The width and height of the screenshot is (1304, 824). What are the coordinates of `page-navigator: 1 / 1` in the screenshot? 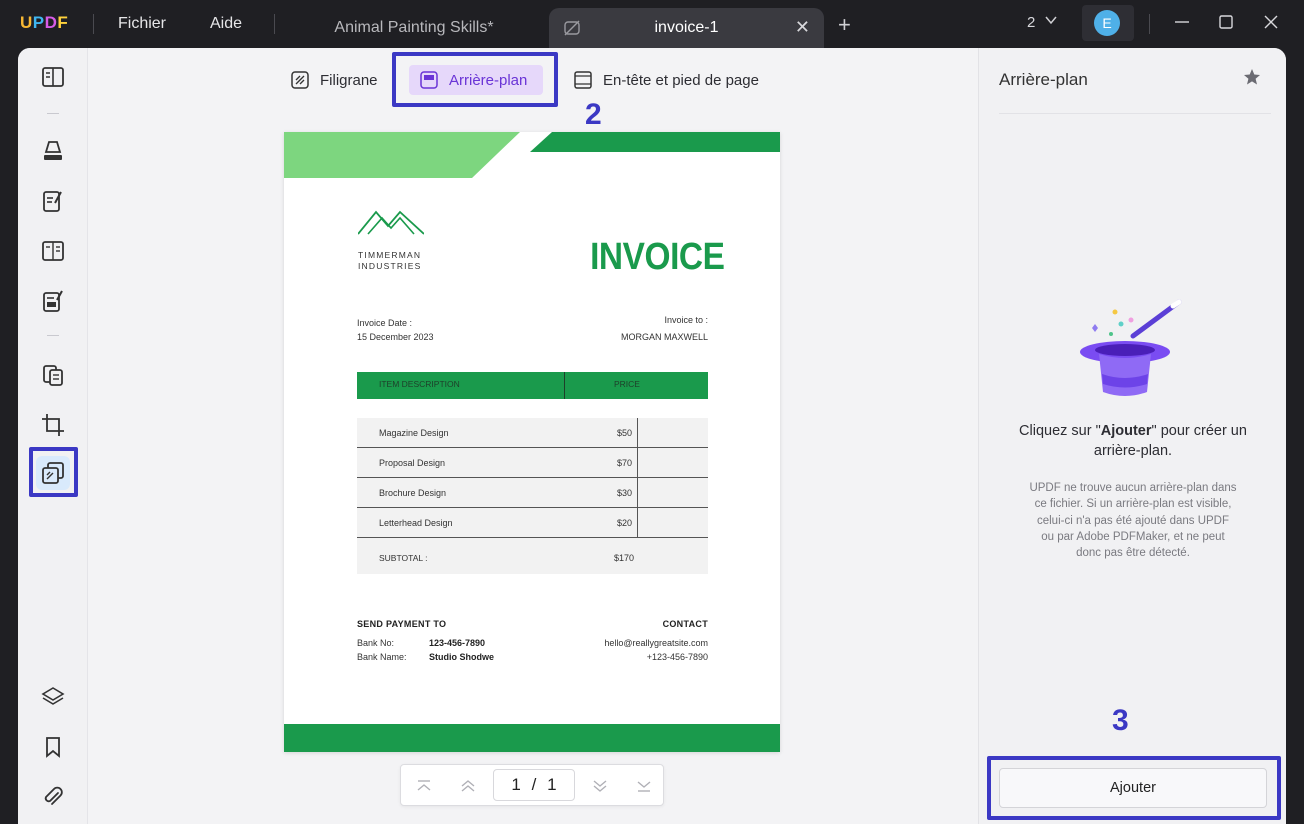 It's located at (532, 785).